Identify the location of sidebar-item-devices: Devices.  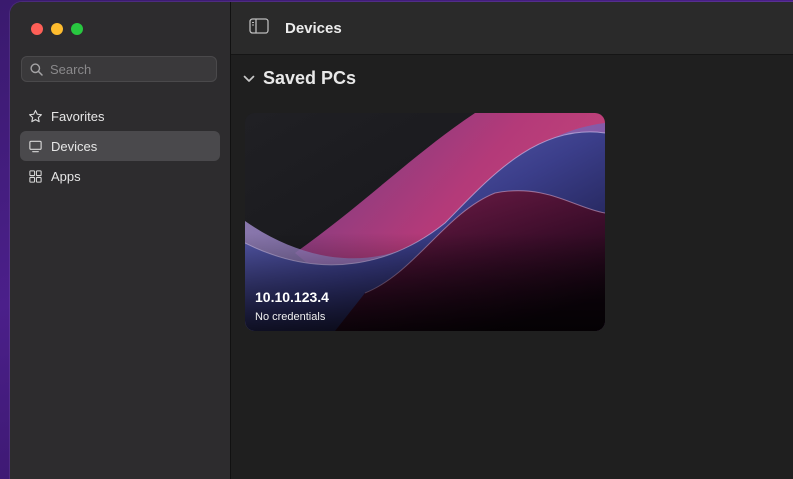
(120, 146).